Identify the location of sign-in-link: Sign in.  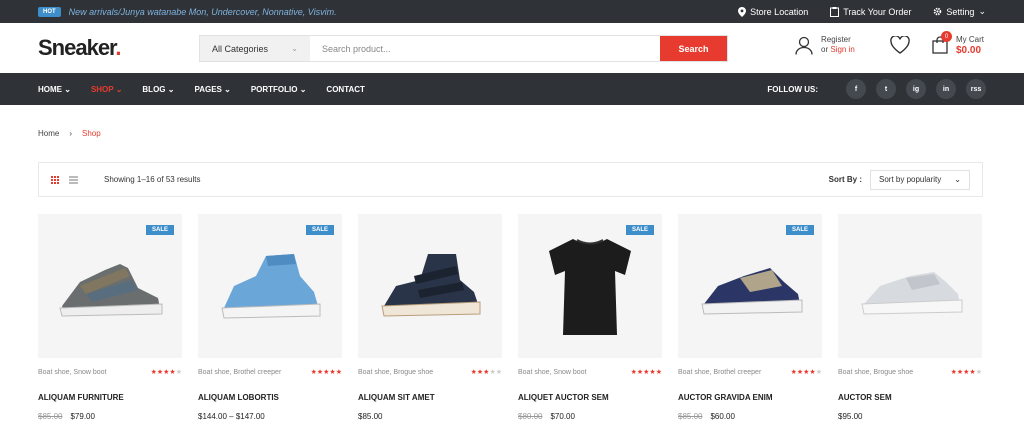
(842, 49).